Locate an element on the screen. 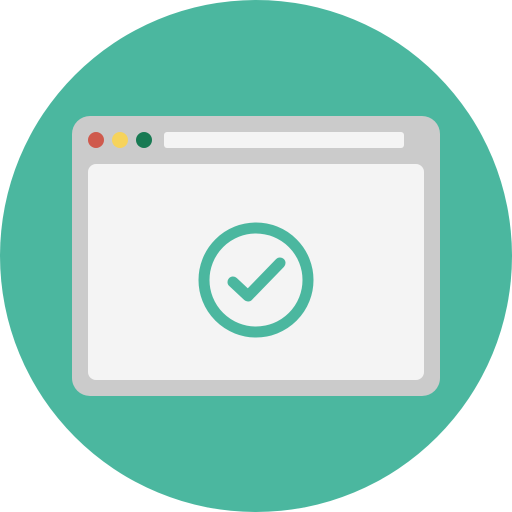 The width and height of the screenshot is (512, 512). close-dot-icon is located at coordinates (96, 140).